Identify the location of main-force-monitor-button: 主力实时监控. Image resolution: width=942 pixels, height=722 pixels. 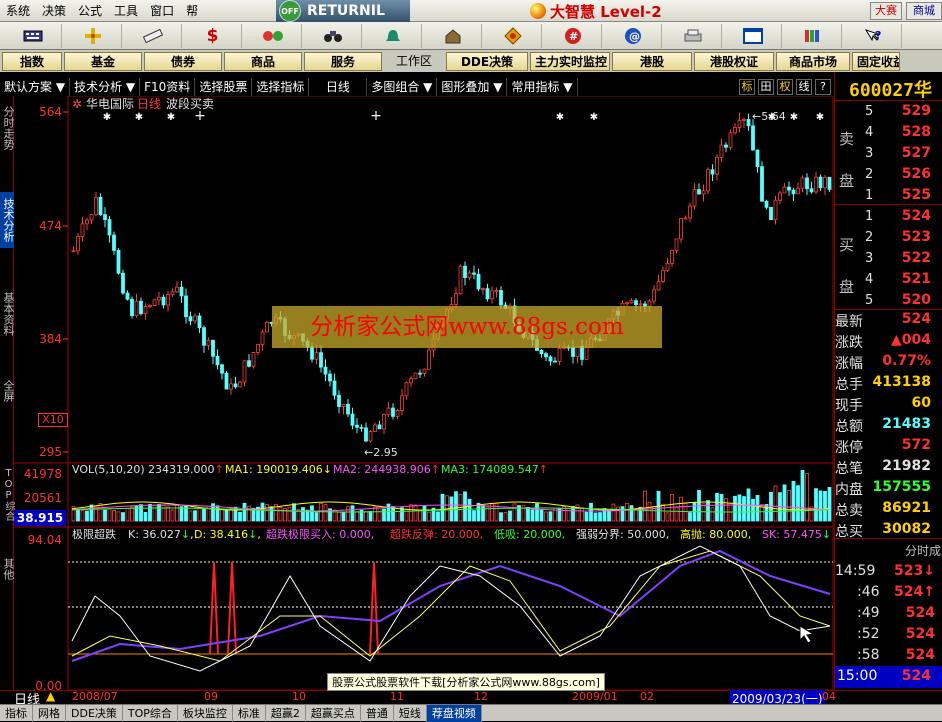
(570, 61).